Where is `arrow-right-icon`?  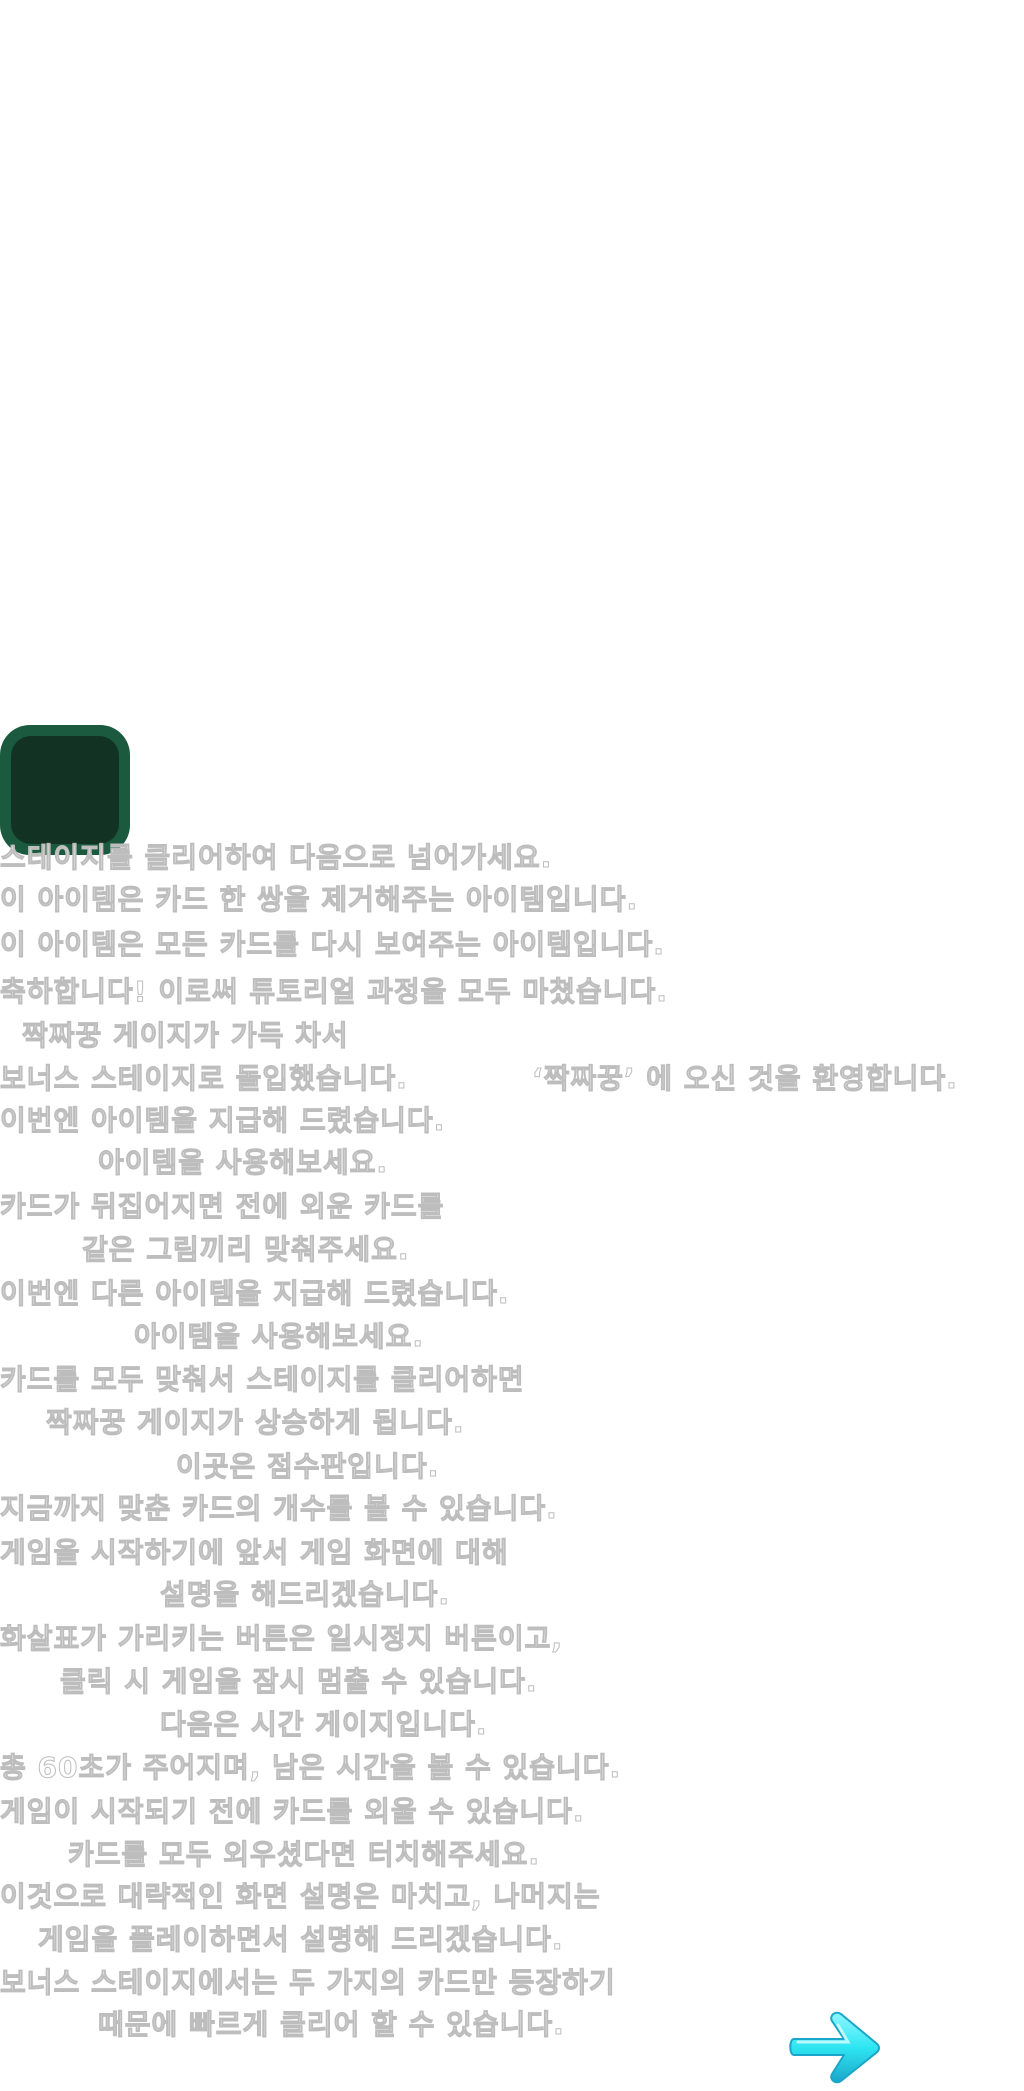 arrow-right-icon is located at coordinates (834, 2047).